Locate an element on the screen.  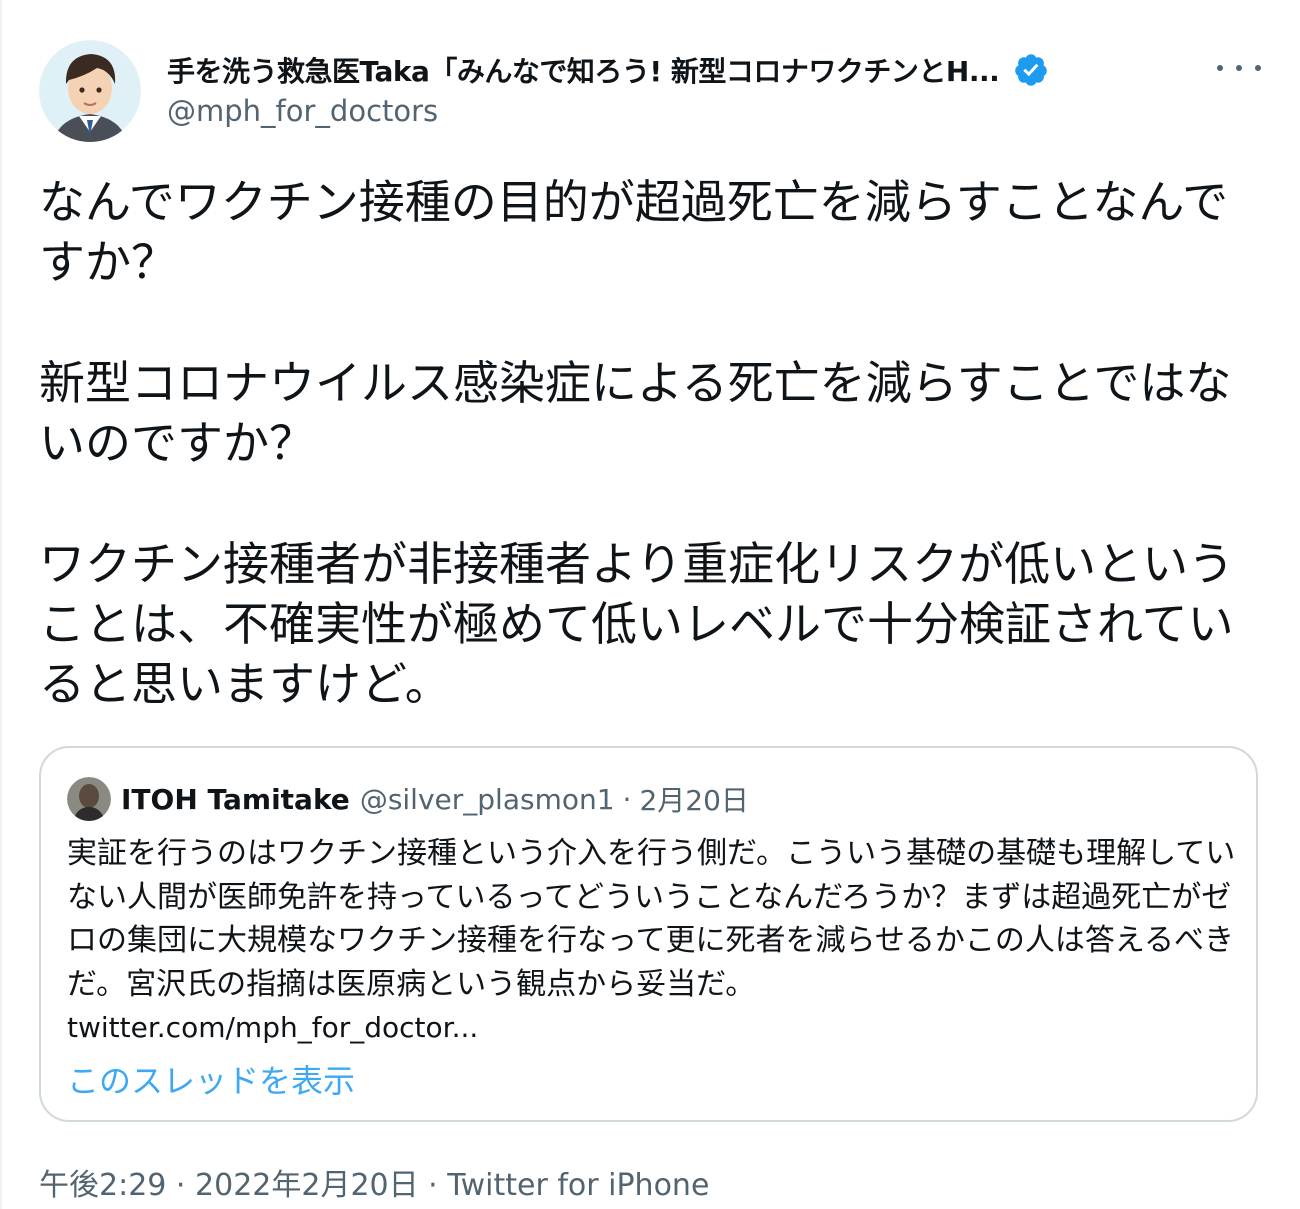
more-options-button is located at coordinates (1239, 68).